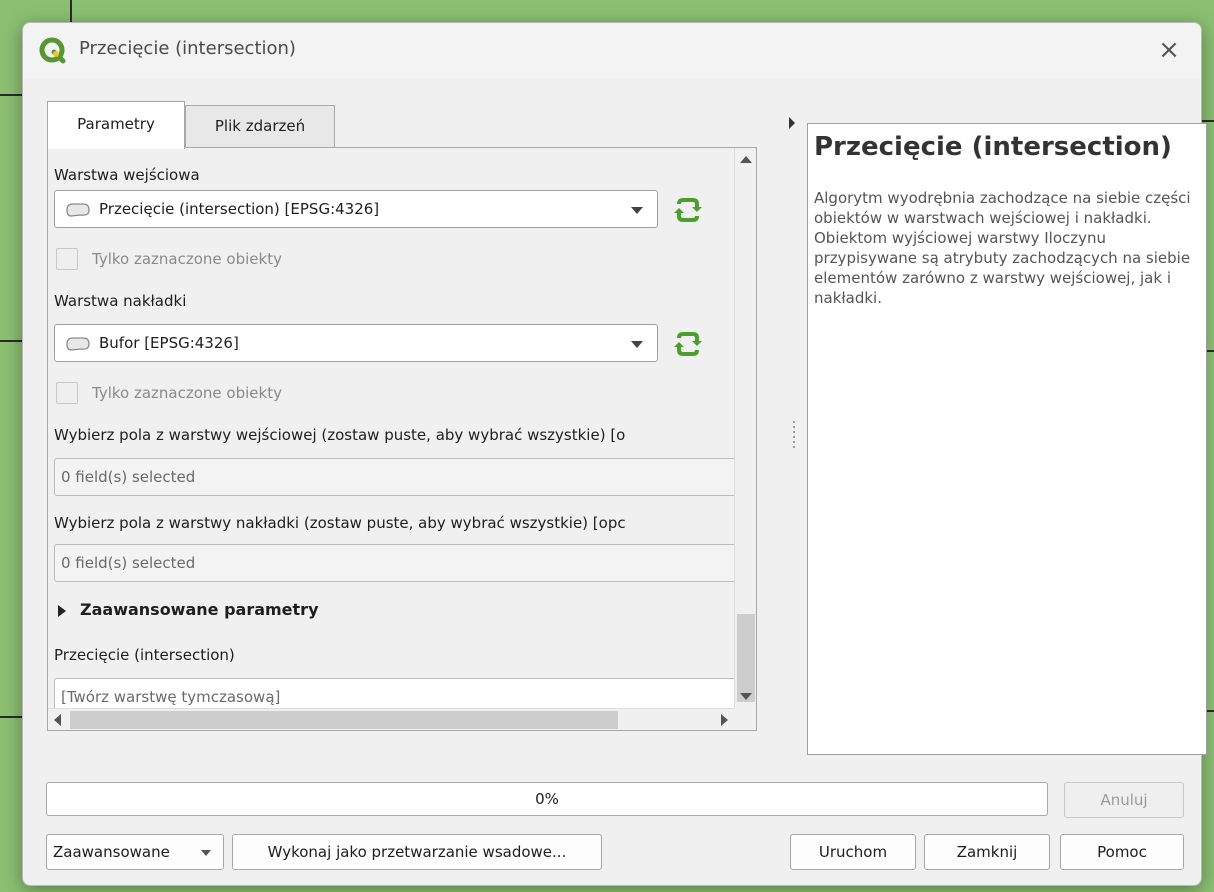 The width and height of the screenshot is (1214, 892). I want to click on input-fields-value: 0 field(s) selected, so click(128, 477).